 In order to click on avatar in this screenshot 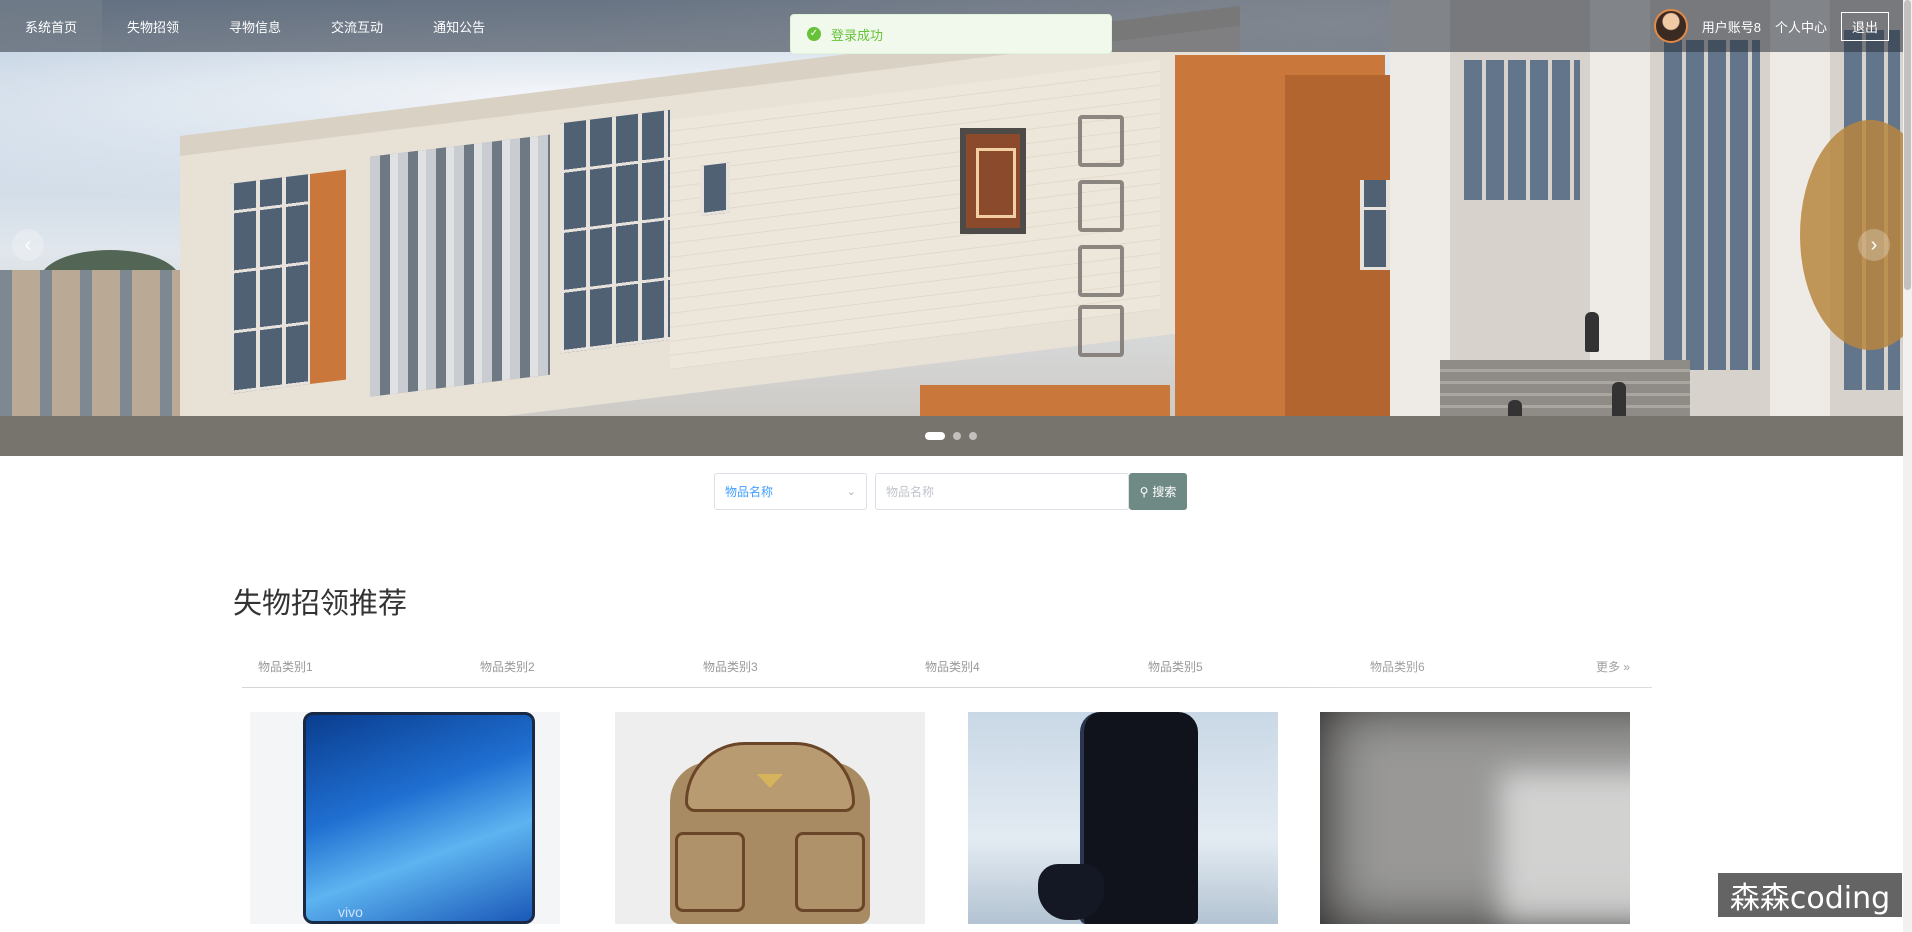, I will do `click(1670, 26)`.